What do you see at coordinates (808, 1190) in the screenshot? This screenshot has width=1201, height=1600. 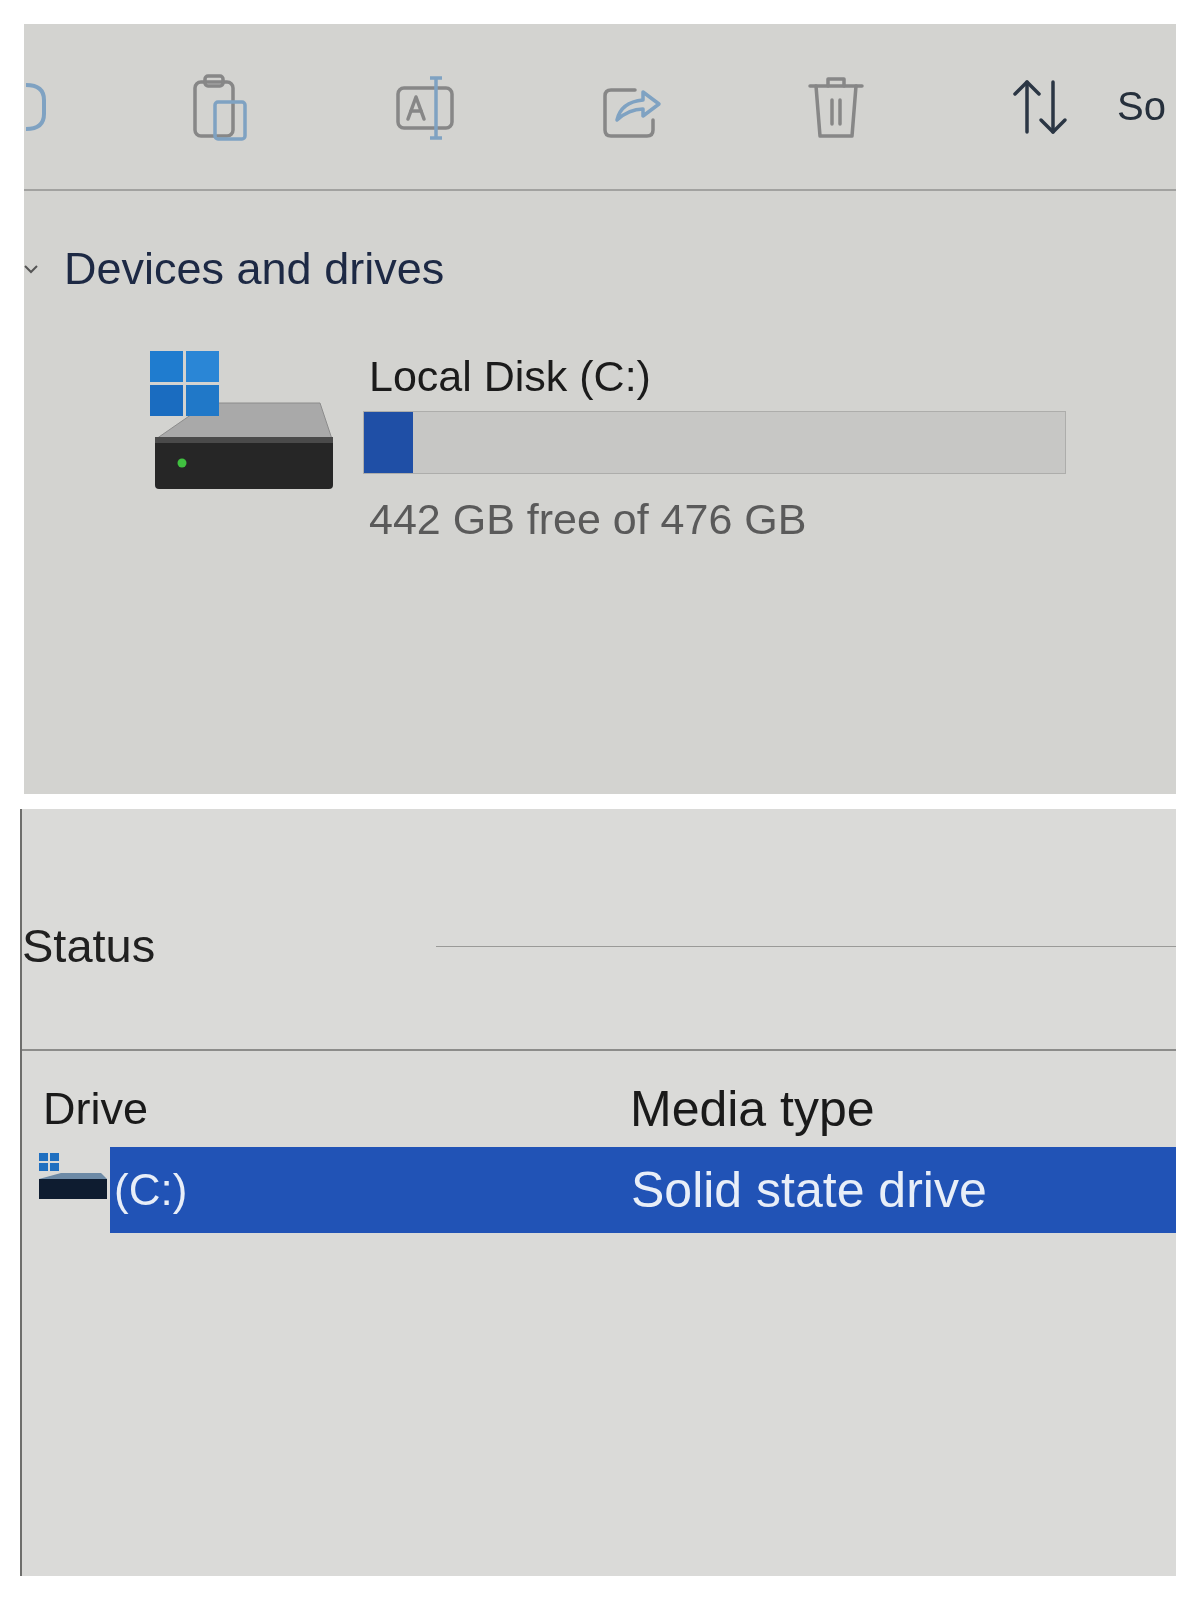 I see `table-cell-text: Solid state drive` at bounding box center [808, 1190].